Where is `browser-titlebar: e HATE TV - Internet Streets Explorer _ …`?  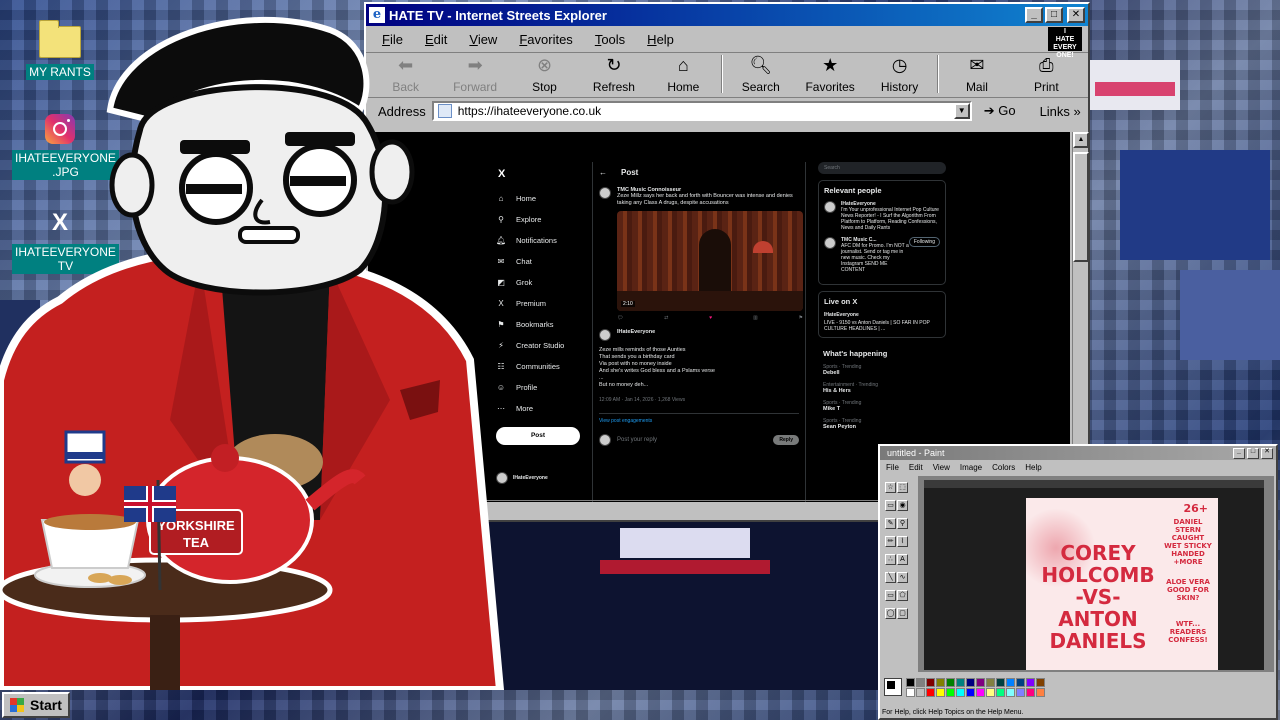
browser-titlebar: e HATE TV - Internet Streets Explorer _ … is located at coordinates (727, 15).